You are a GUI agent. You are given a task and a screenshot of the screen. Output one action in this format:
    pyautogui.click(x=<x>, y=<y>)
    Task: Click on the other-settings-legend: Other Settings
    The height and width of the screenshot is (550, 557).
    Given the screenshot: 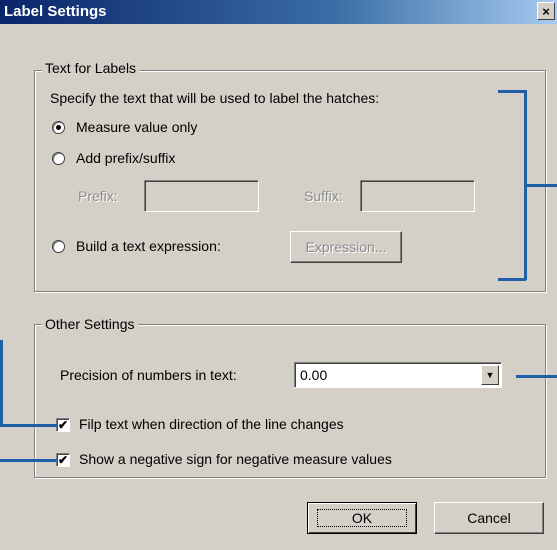 What is the action you would take?
    pyautogui.click(x=90, y=324)
    